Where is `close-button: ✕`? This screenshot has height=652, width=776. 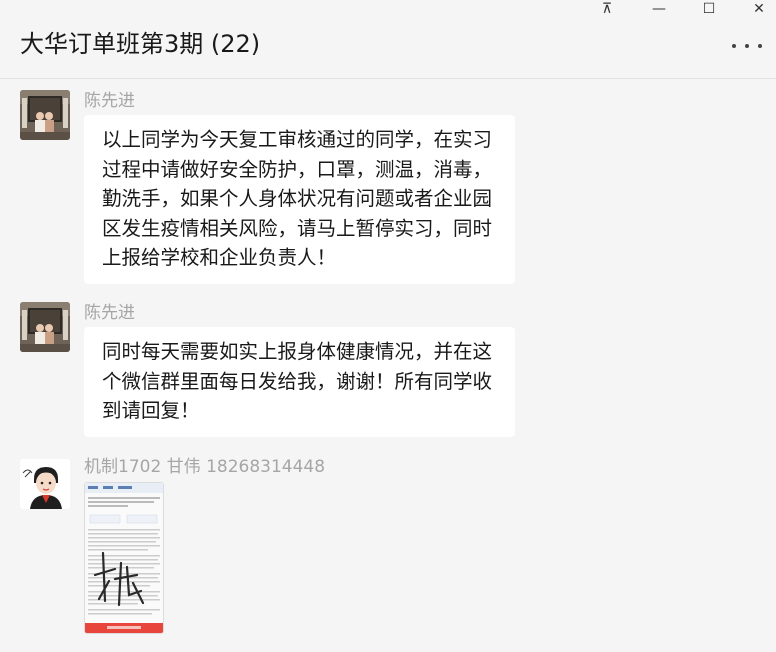 close-button: ✕ is located at coordinates (759, 9).